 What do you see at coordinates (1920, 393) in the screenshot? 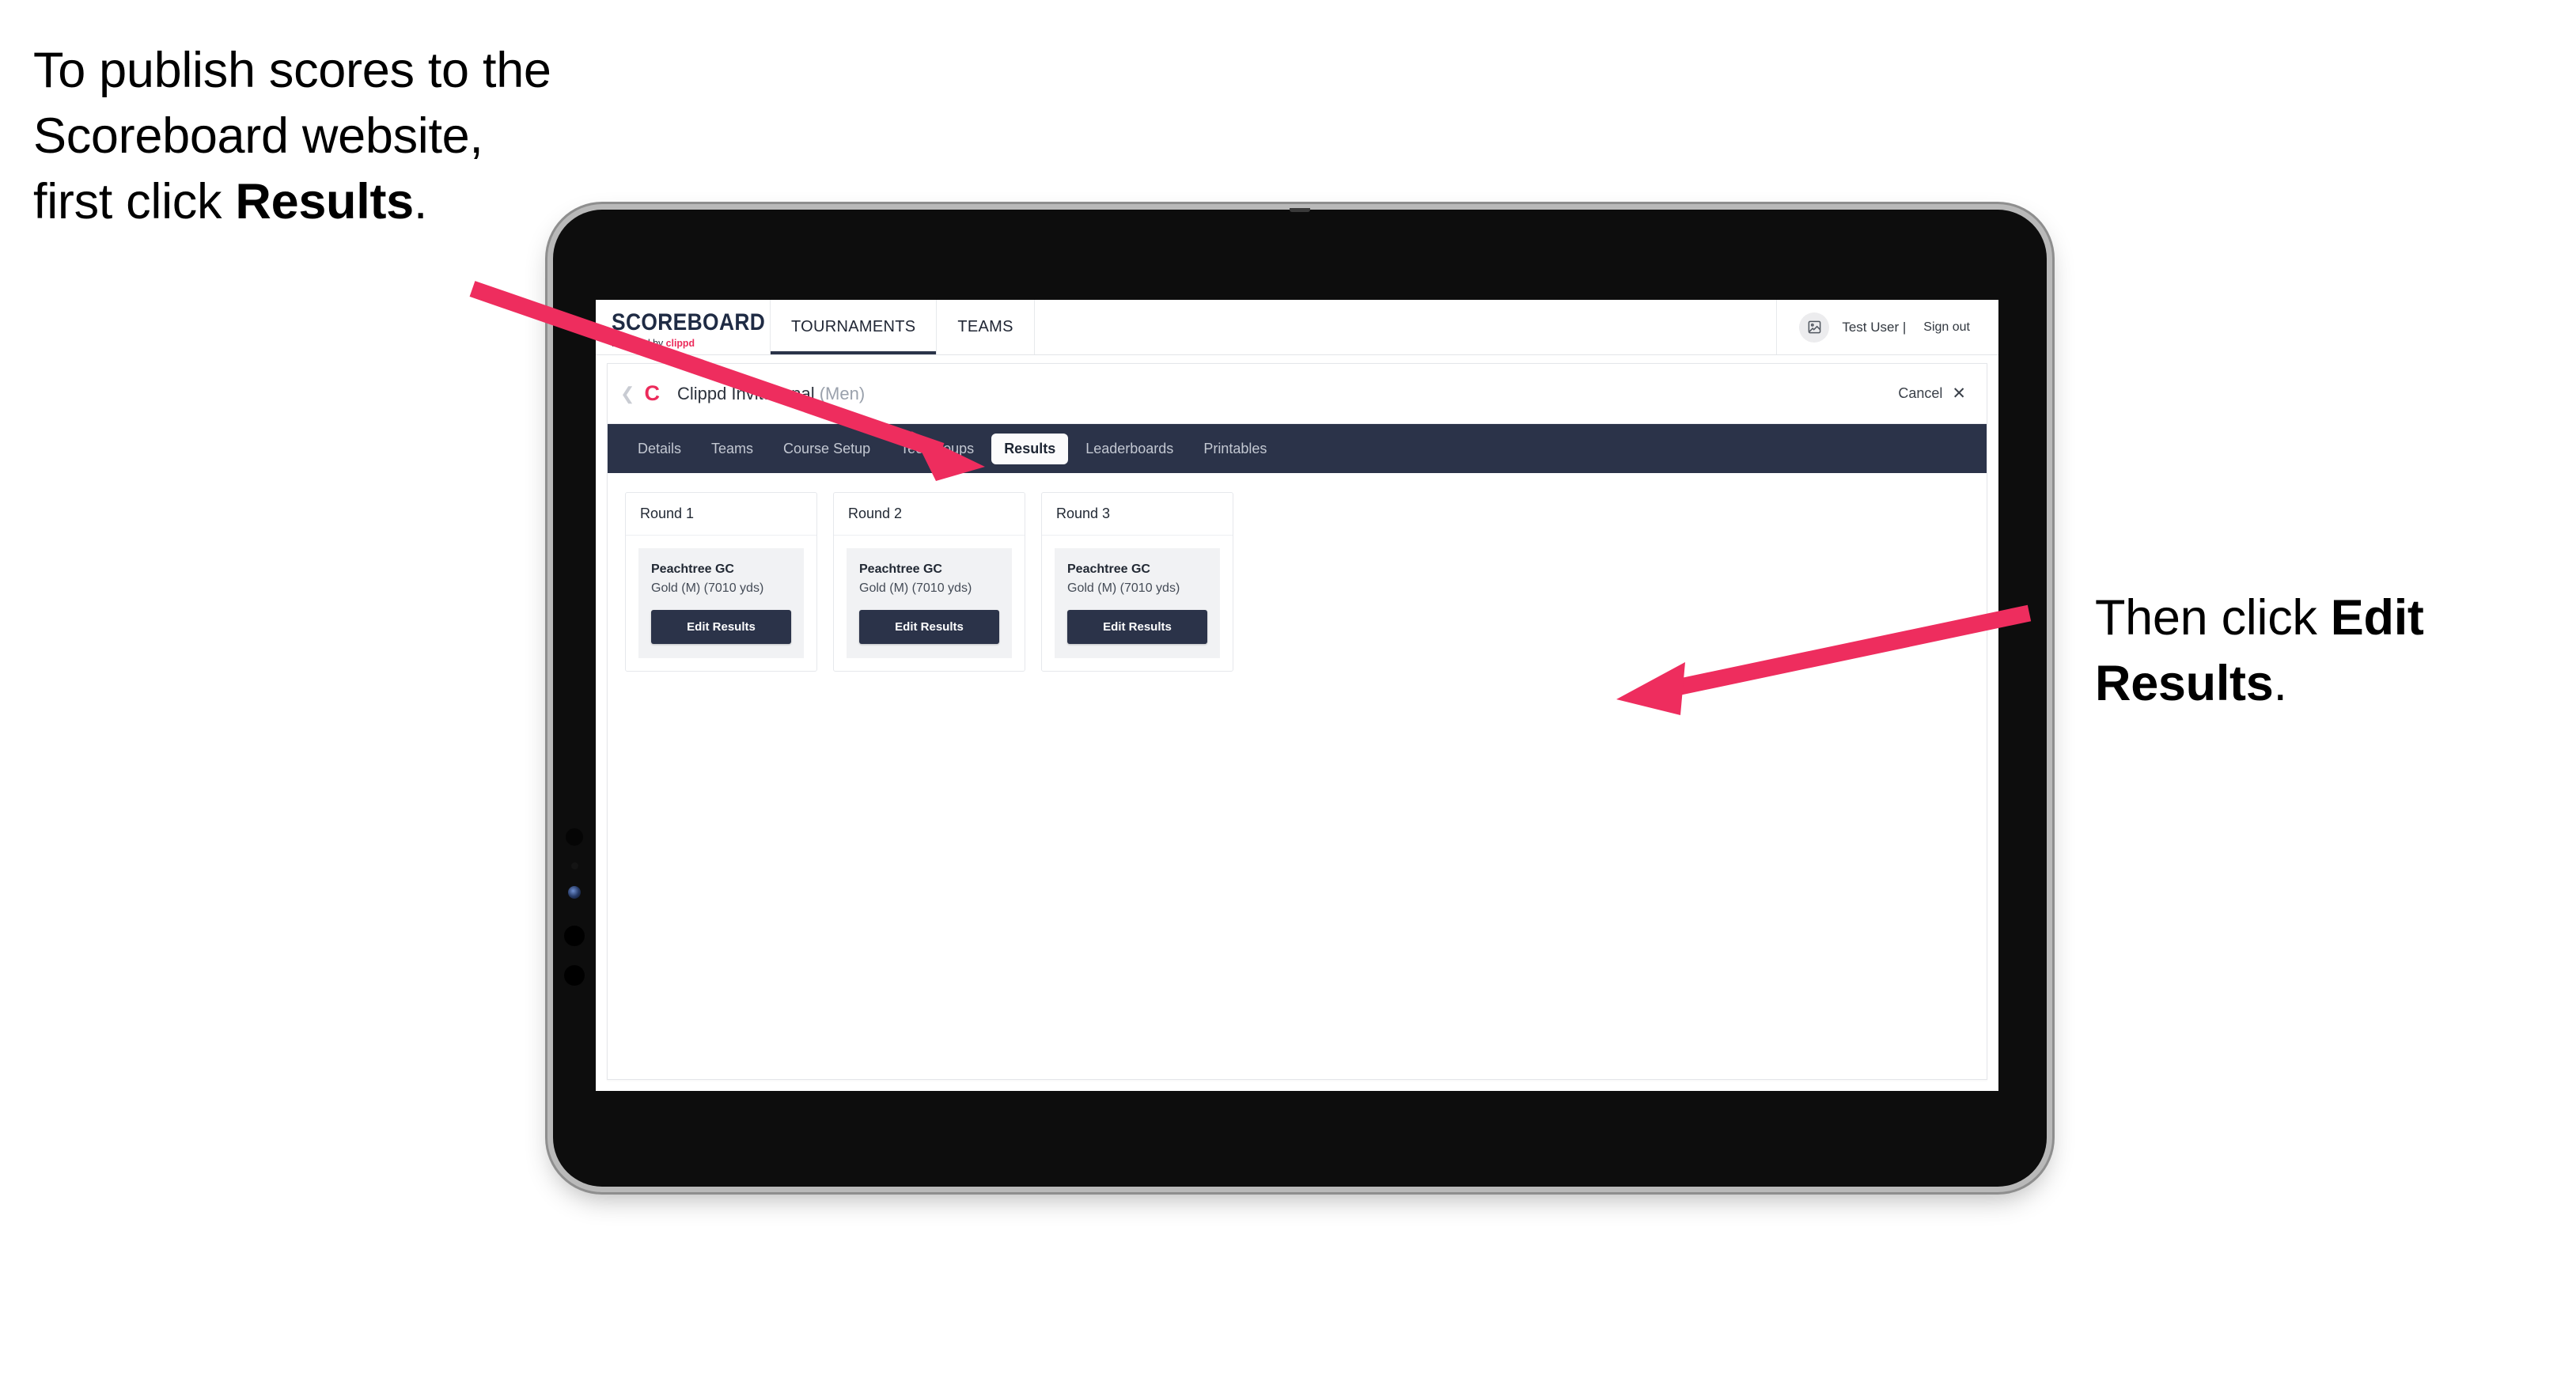
I see `cancel-label: Cancel` at bounding box center [1920, 393].